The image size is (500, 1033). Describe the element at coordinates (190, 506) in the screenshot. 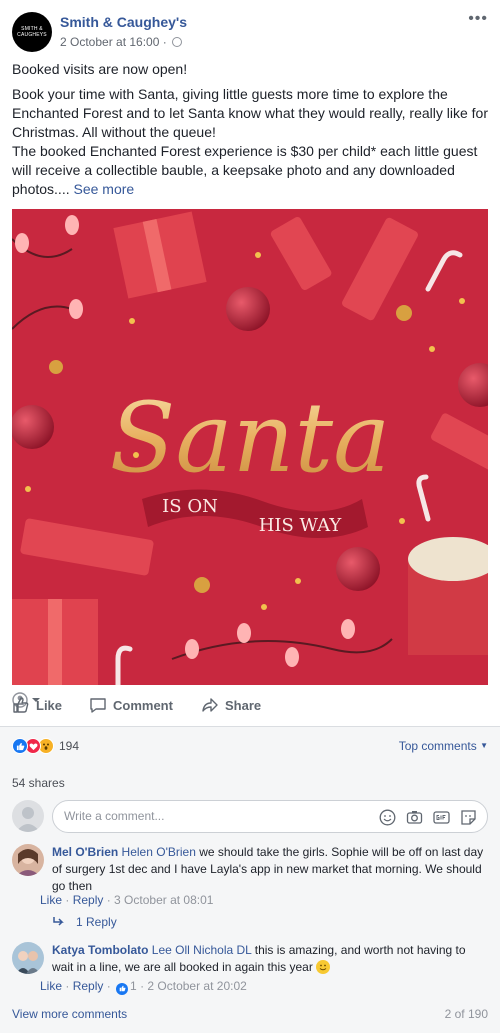

I see `banner-left-text: IS ON` at that location.